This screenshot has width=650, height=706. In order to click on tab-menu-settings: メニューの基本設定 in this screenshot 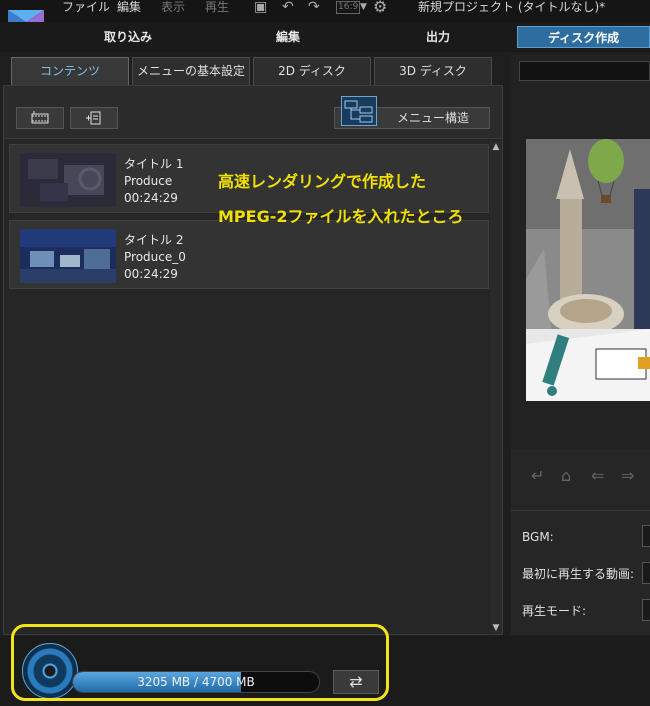, I will do `click(191, 71)`.